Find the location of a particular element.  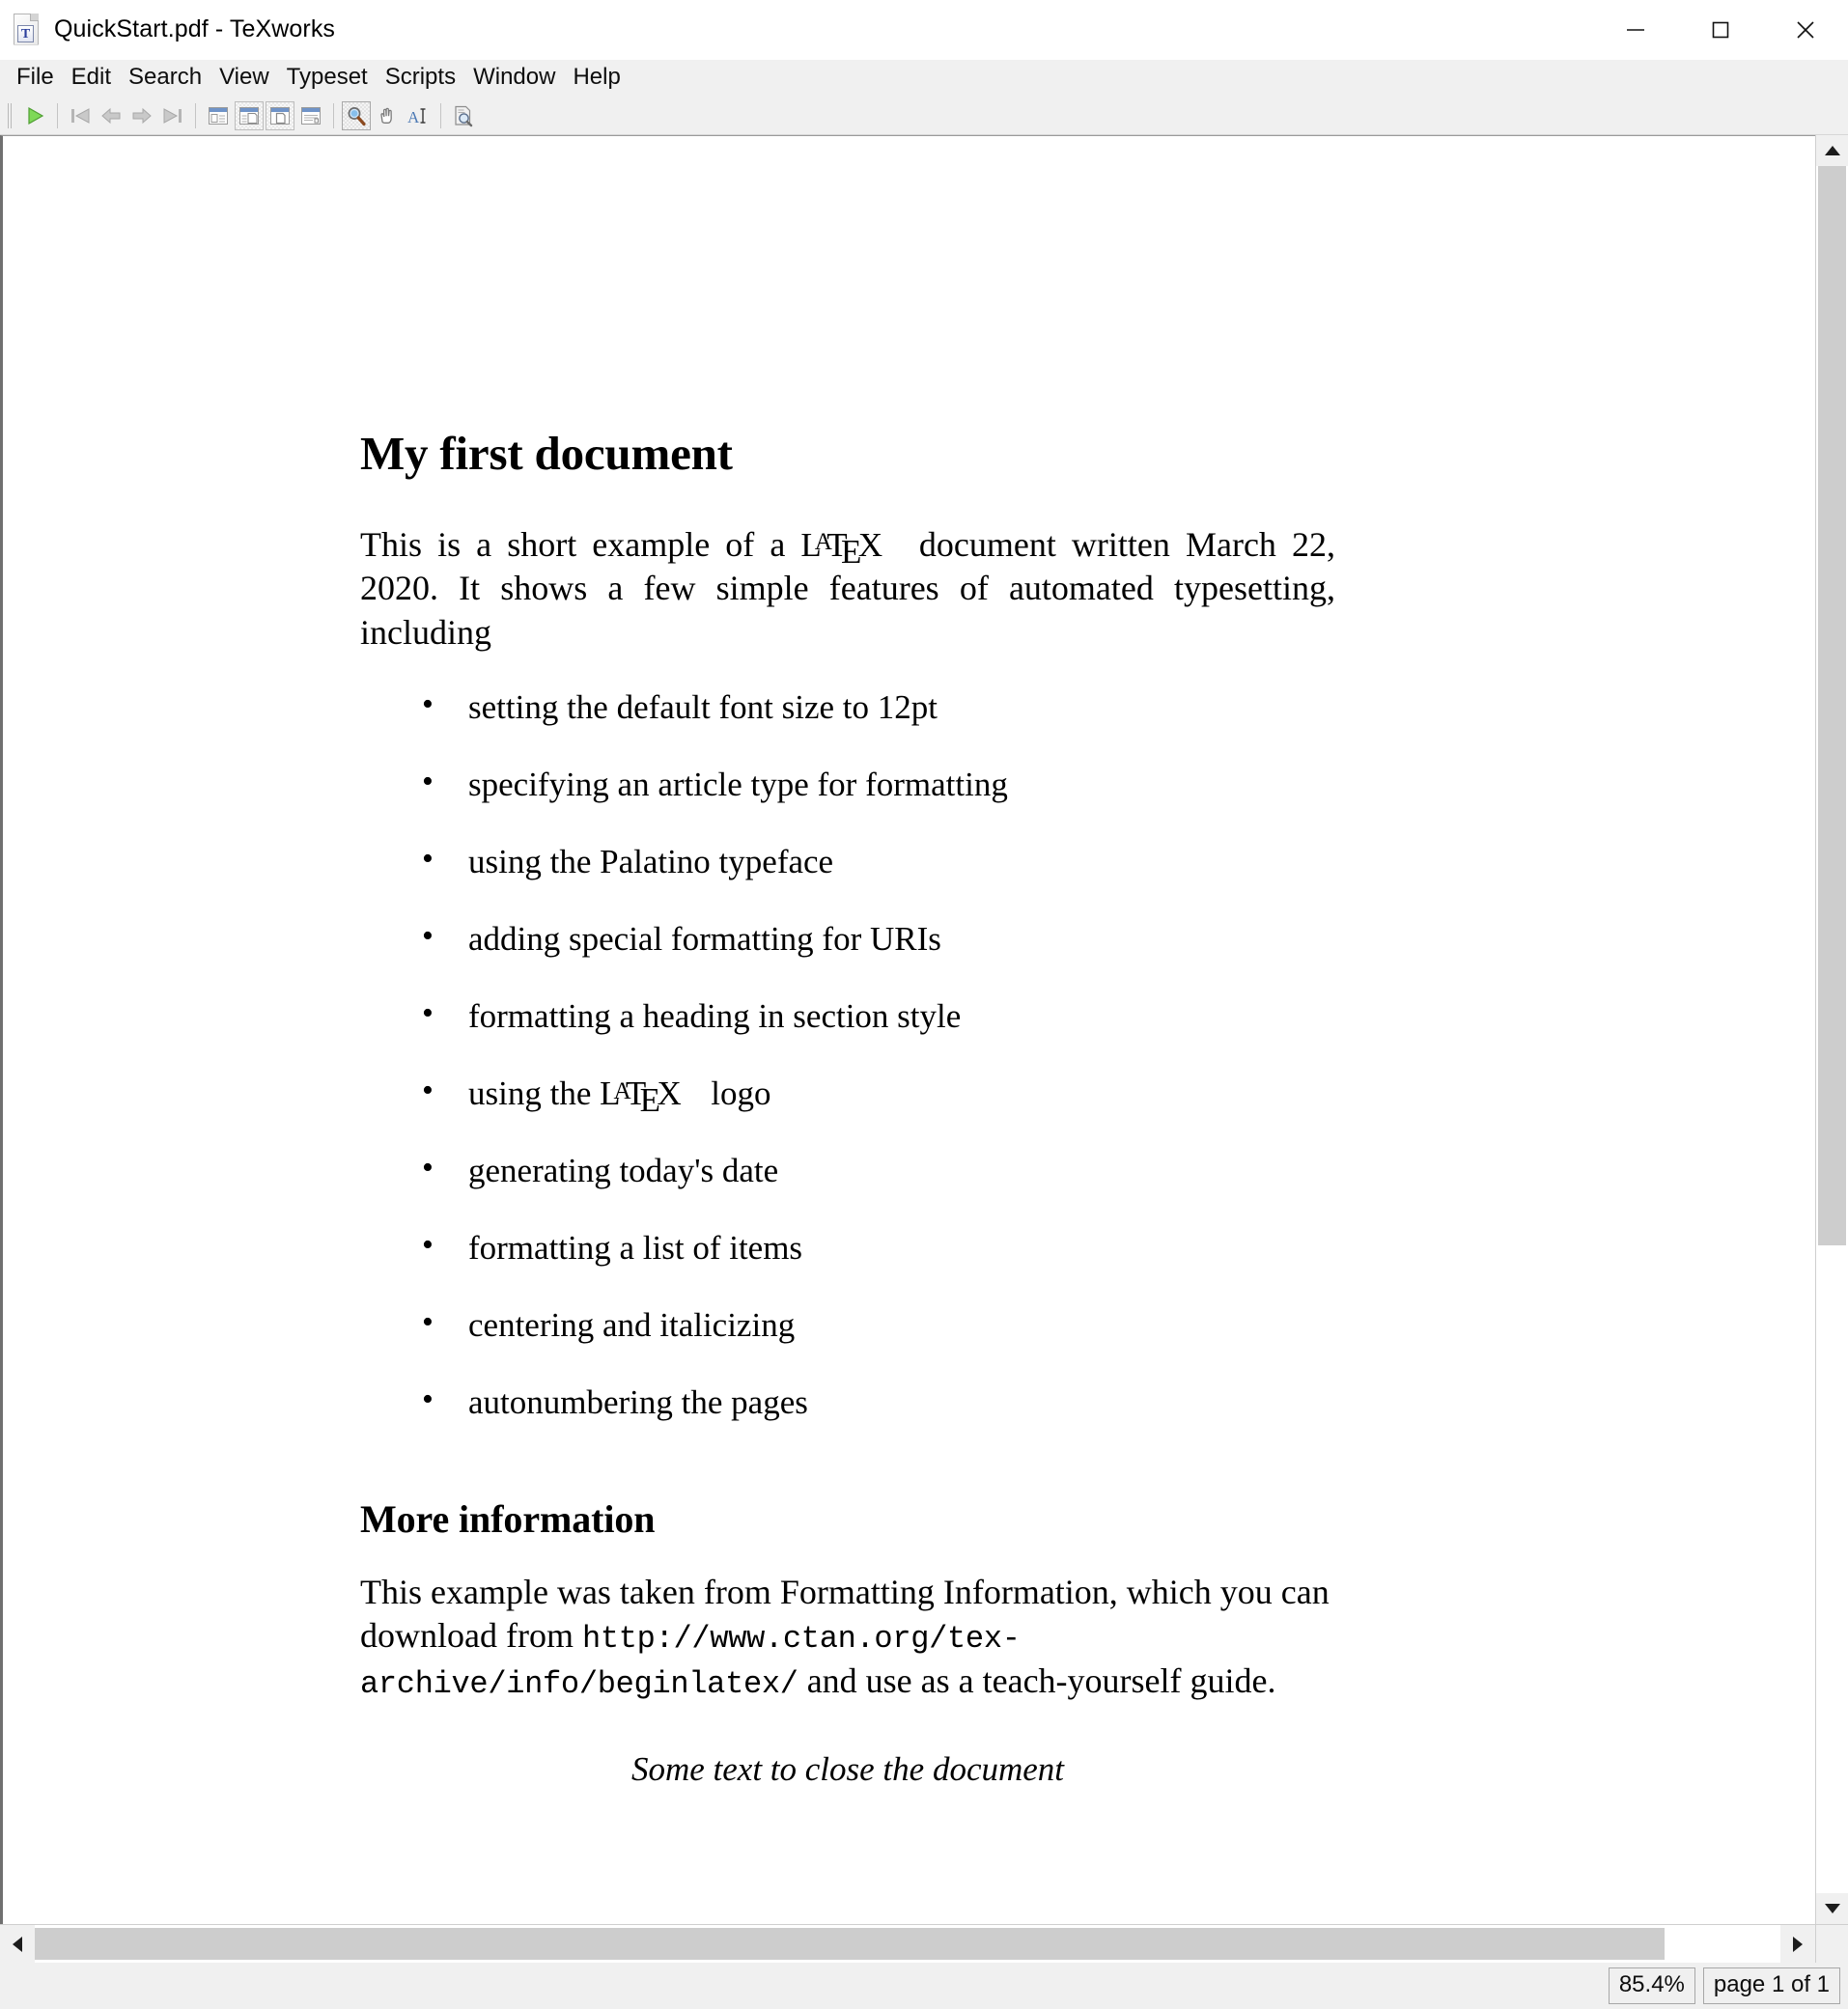

chevron-down-icon is located at coordinates (1832, 1908).